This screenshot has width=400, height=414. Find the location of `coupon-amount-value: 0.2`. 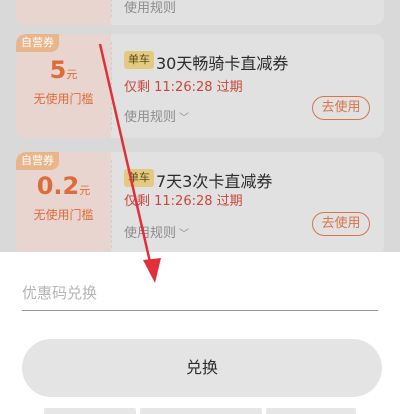

coupon-amount-value: 0.2 is located at coordinates (58, 186).